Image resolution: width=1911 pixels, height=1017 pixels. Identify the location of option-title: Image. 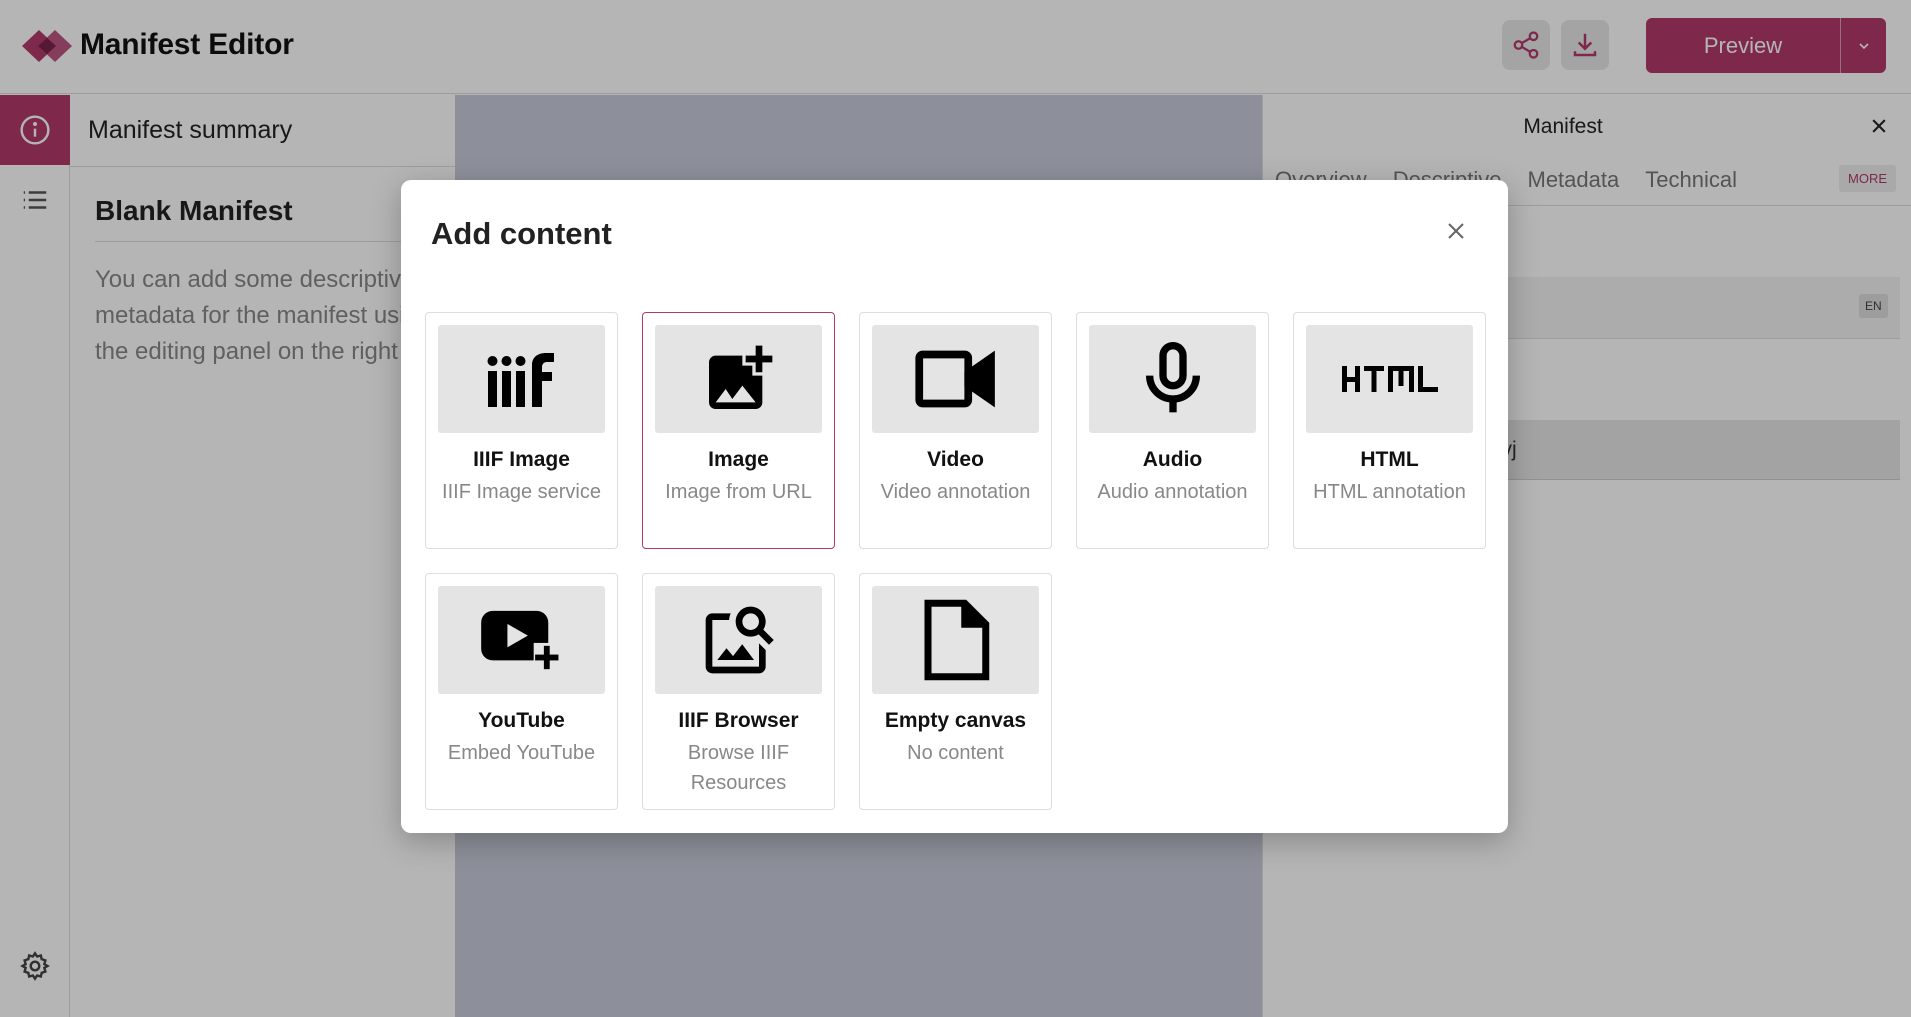
(738, 459).